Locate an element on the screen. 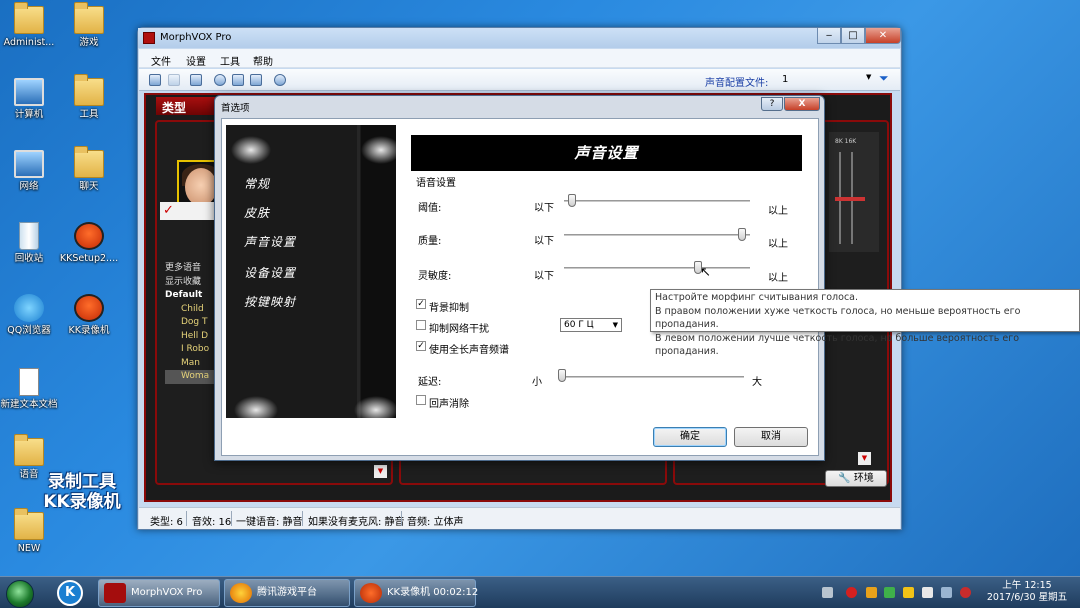  menu-help: 帮助 is located at coordinates (263, 60).